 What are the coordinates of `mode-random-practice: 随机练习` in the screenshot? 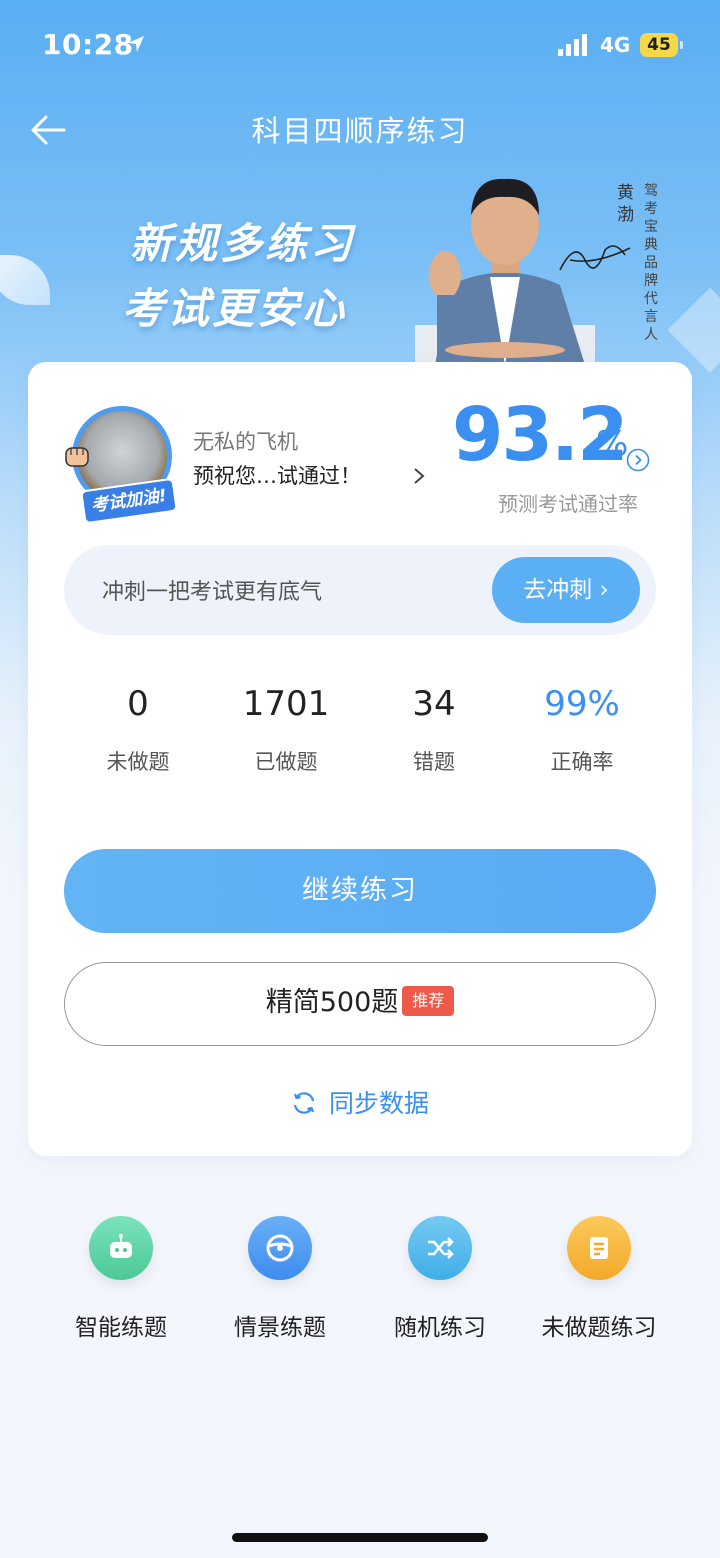 It's located at (440, 1279).